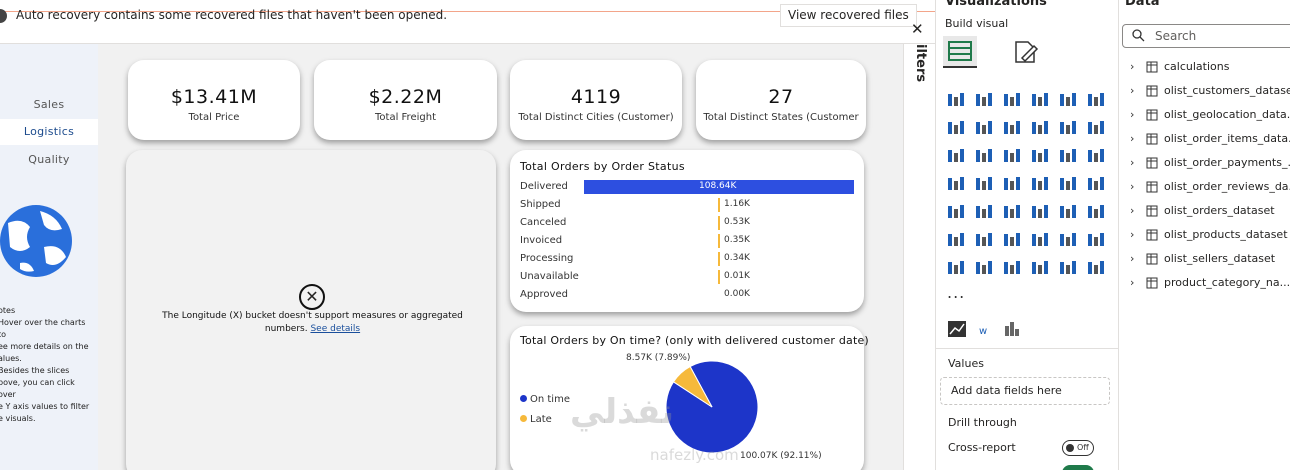  What do you see at coordinates (596, 100) in the screenshot?
I see `kpi-card-distinct-cities: 4119 Total Distinct Cities (Customer)` at bounding box center [596, 100].